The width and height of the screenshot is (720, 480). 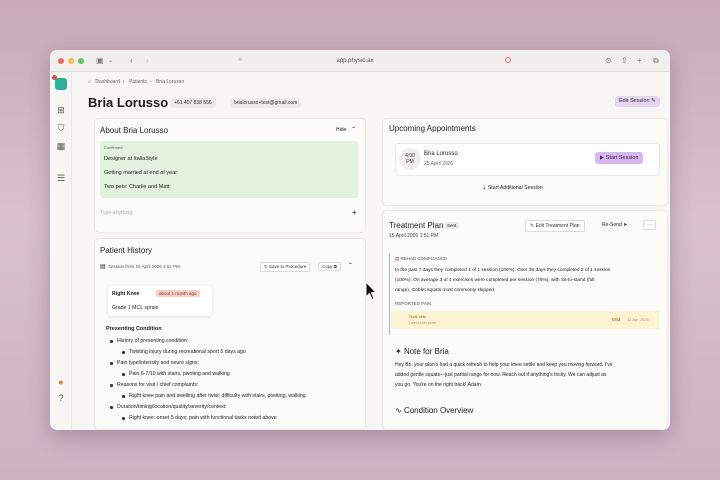 I want to click on list-item: Reasons for visit / chief complaints:, so click(x=158, y=385).